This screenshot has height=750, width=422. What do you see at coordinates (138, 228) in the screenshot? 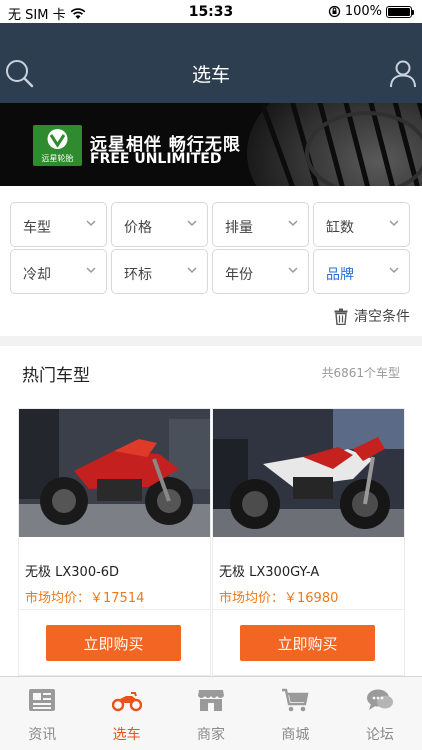
I see `filter-label: 价格` at bounding box center [138, 228].